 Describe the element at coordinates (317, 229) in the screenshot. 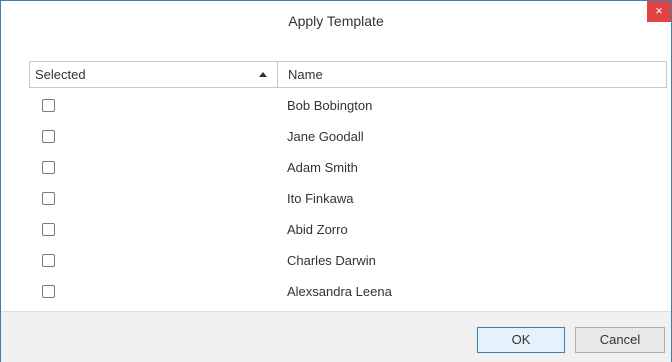

I see `row-name: Abid Zorro` at that location.